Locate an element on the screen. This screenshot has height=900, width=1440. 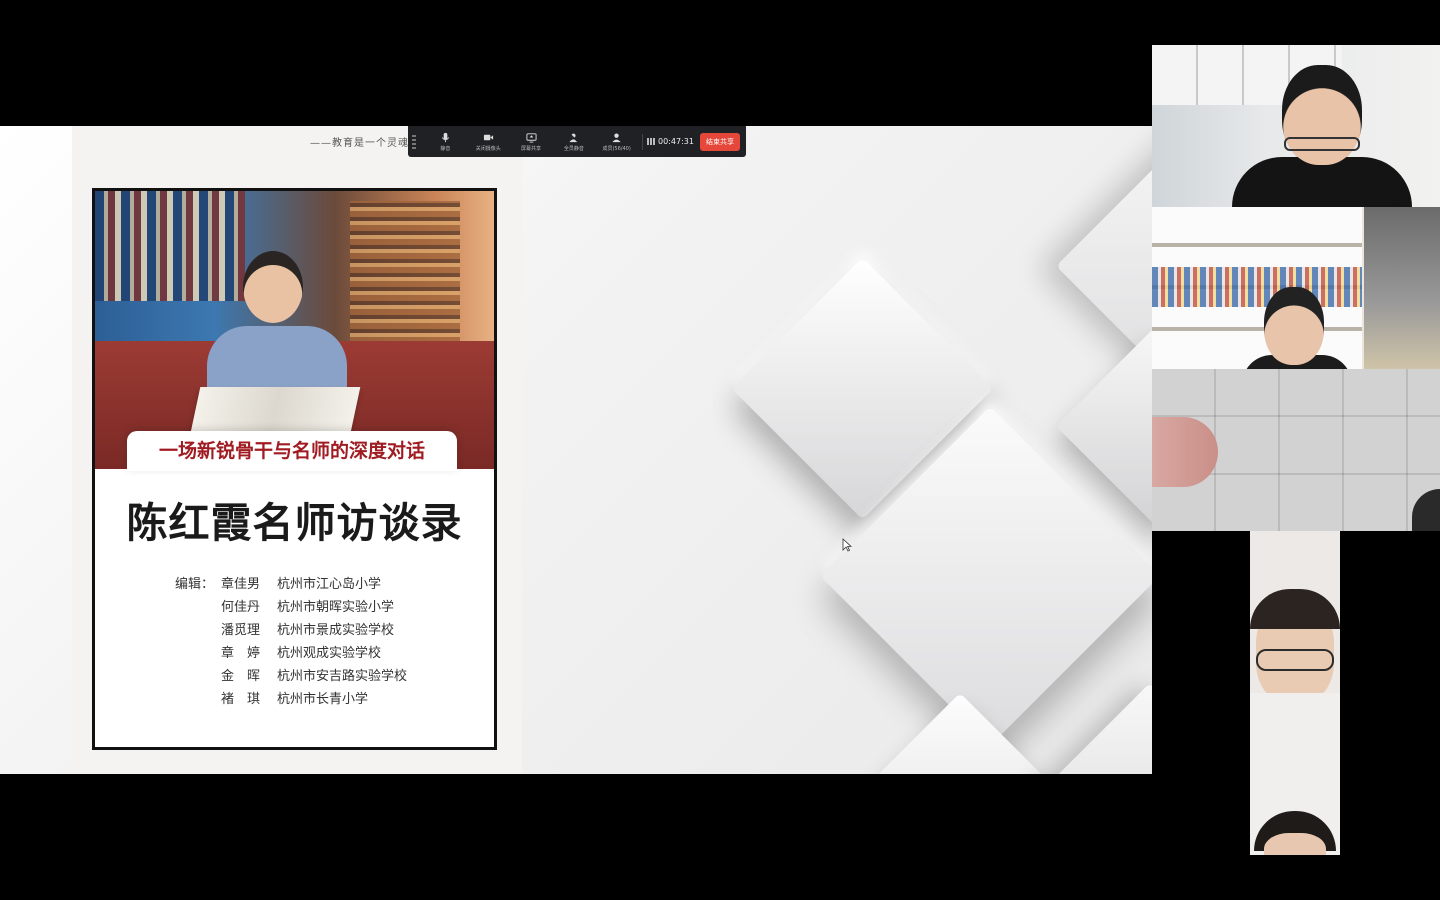
slide-quote: ——教育是一个灵魂 is located at coordinates (359, 143).